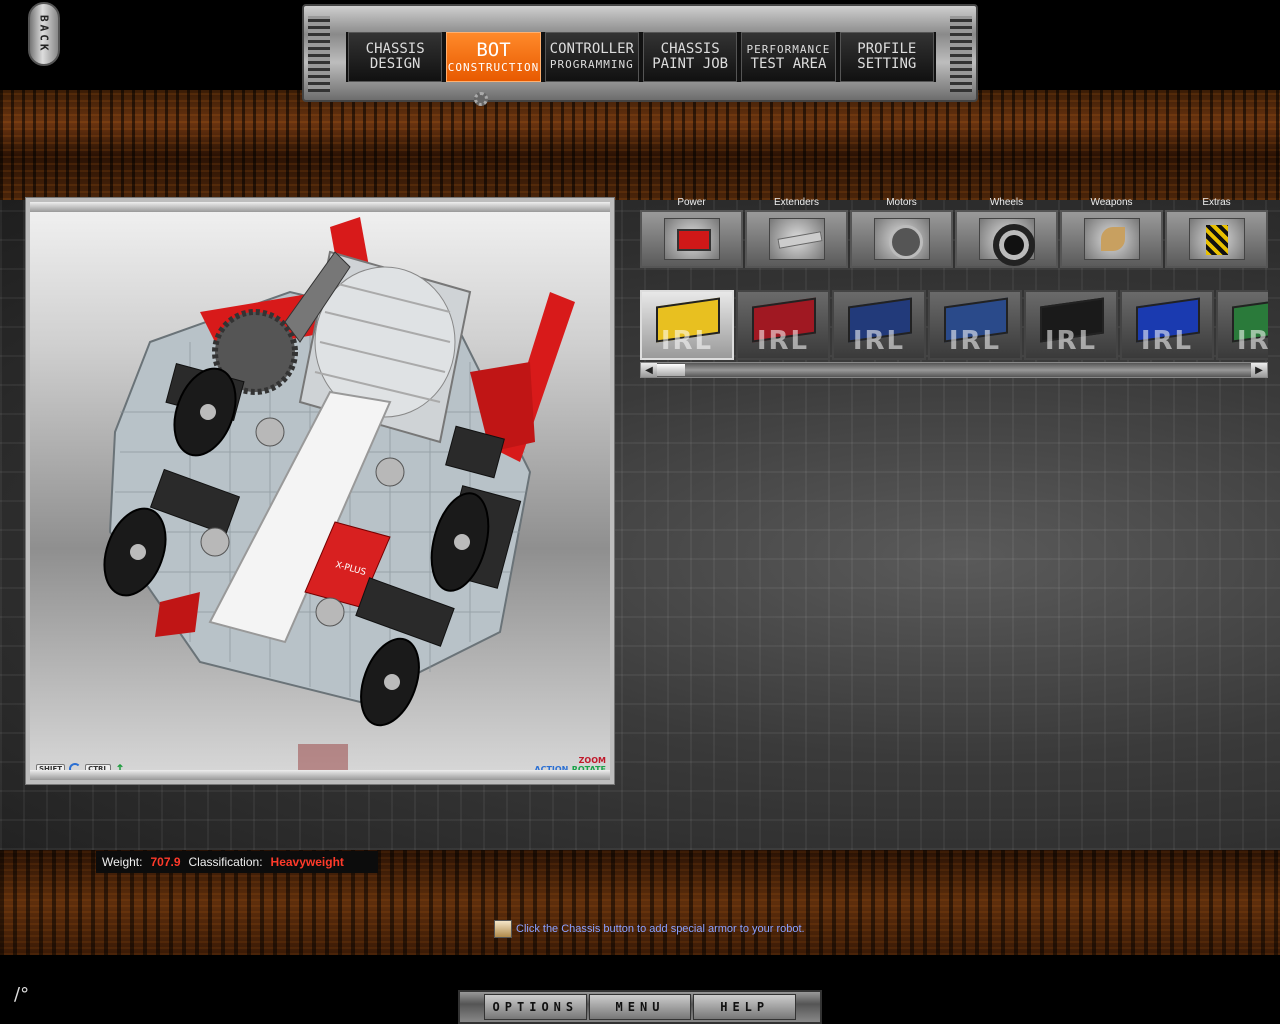  I want to click on back-button: BACK, so click(44, 34).